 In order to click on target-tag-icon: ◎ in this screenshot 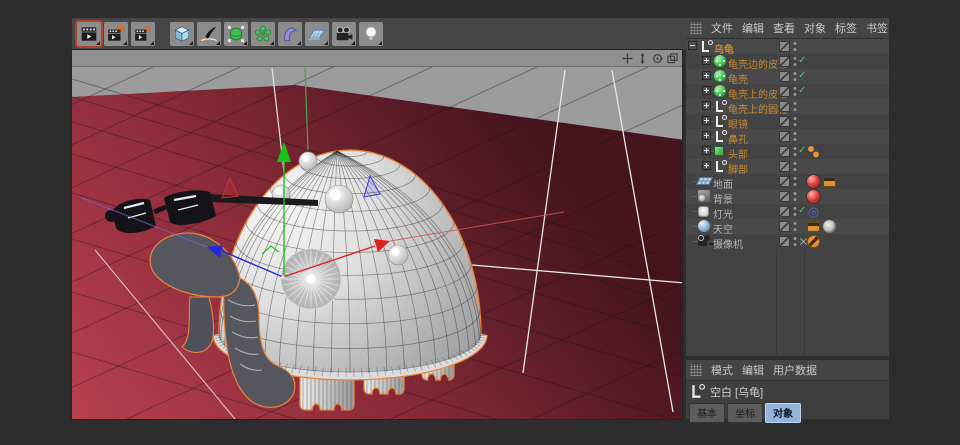, I will do `click(813, 211)`.